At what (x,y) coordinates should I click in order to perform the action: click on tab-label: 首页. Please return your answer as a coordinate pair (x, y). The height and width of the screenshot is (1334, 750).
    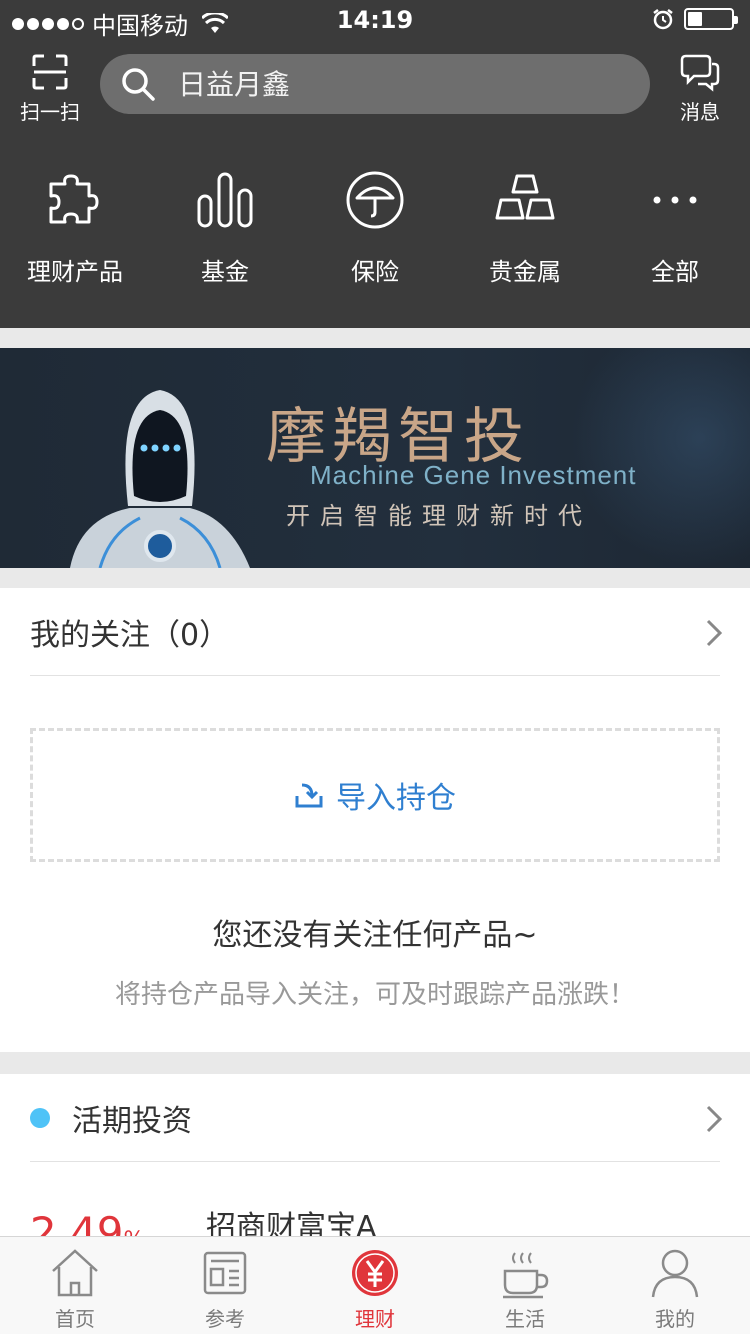
    Looking at the image, I should click on (75, 1319).